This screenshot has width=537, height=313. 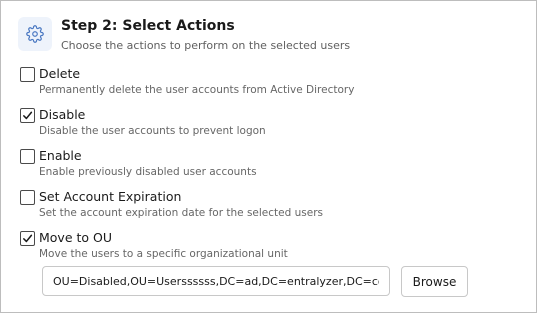 What do you see at coordinates (434, 281) in the screenshot?
I see `browse-button: Browse` at bounding box center [434, 281].